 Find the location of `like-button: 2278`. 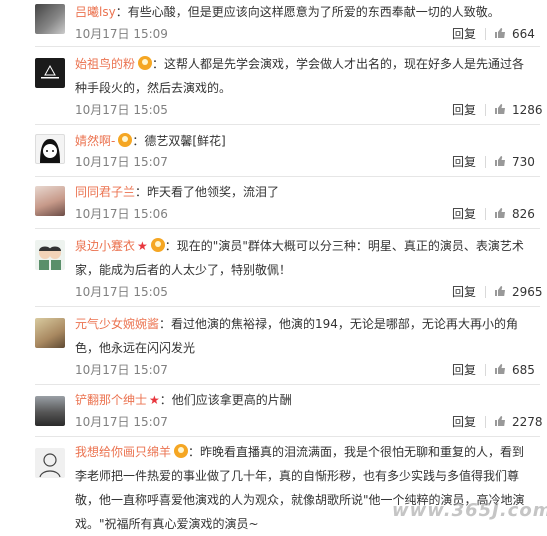

like-button: 2278 is located at coordinates (518, 422).